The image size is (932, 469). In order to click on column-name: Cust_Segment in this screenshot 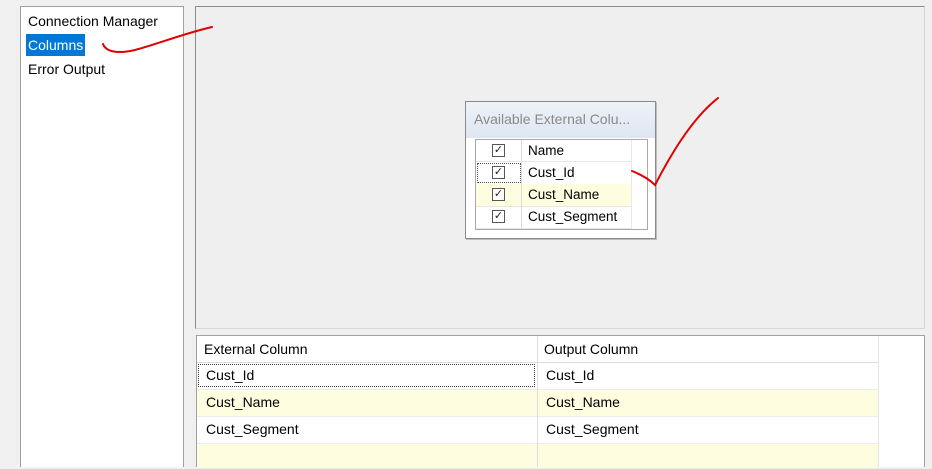, I will do `click(573, 216)`.